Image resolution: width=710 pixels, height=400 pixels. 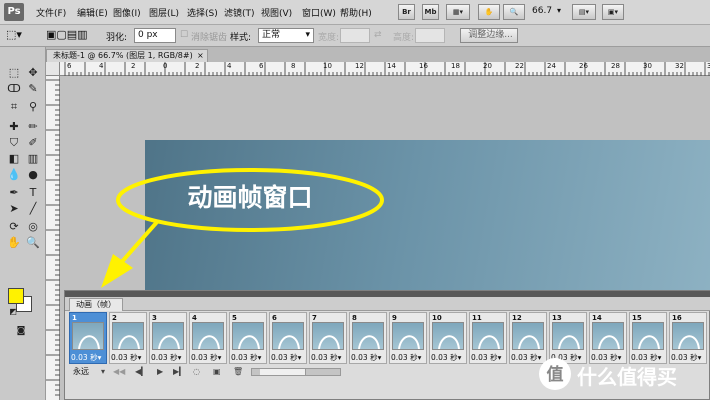 What do you see at coordinates (127, 12) in the screenshot?
I see `menu-image: 图像(I)` at bounding box center [127, 12].